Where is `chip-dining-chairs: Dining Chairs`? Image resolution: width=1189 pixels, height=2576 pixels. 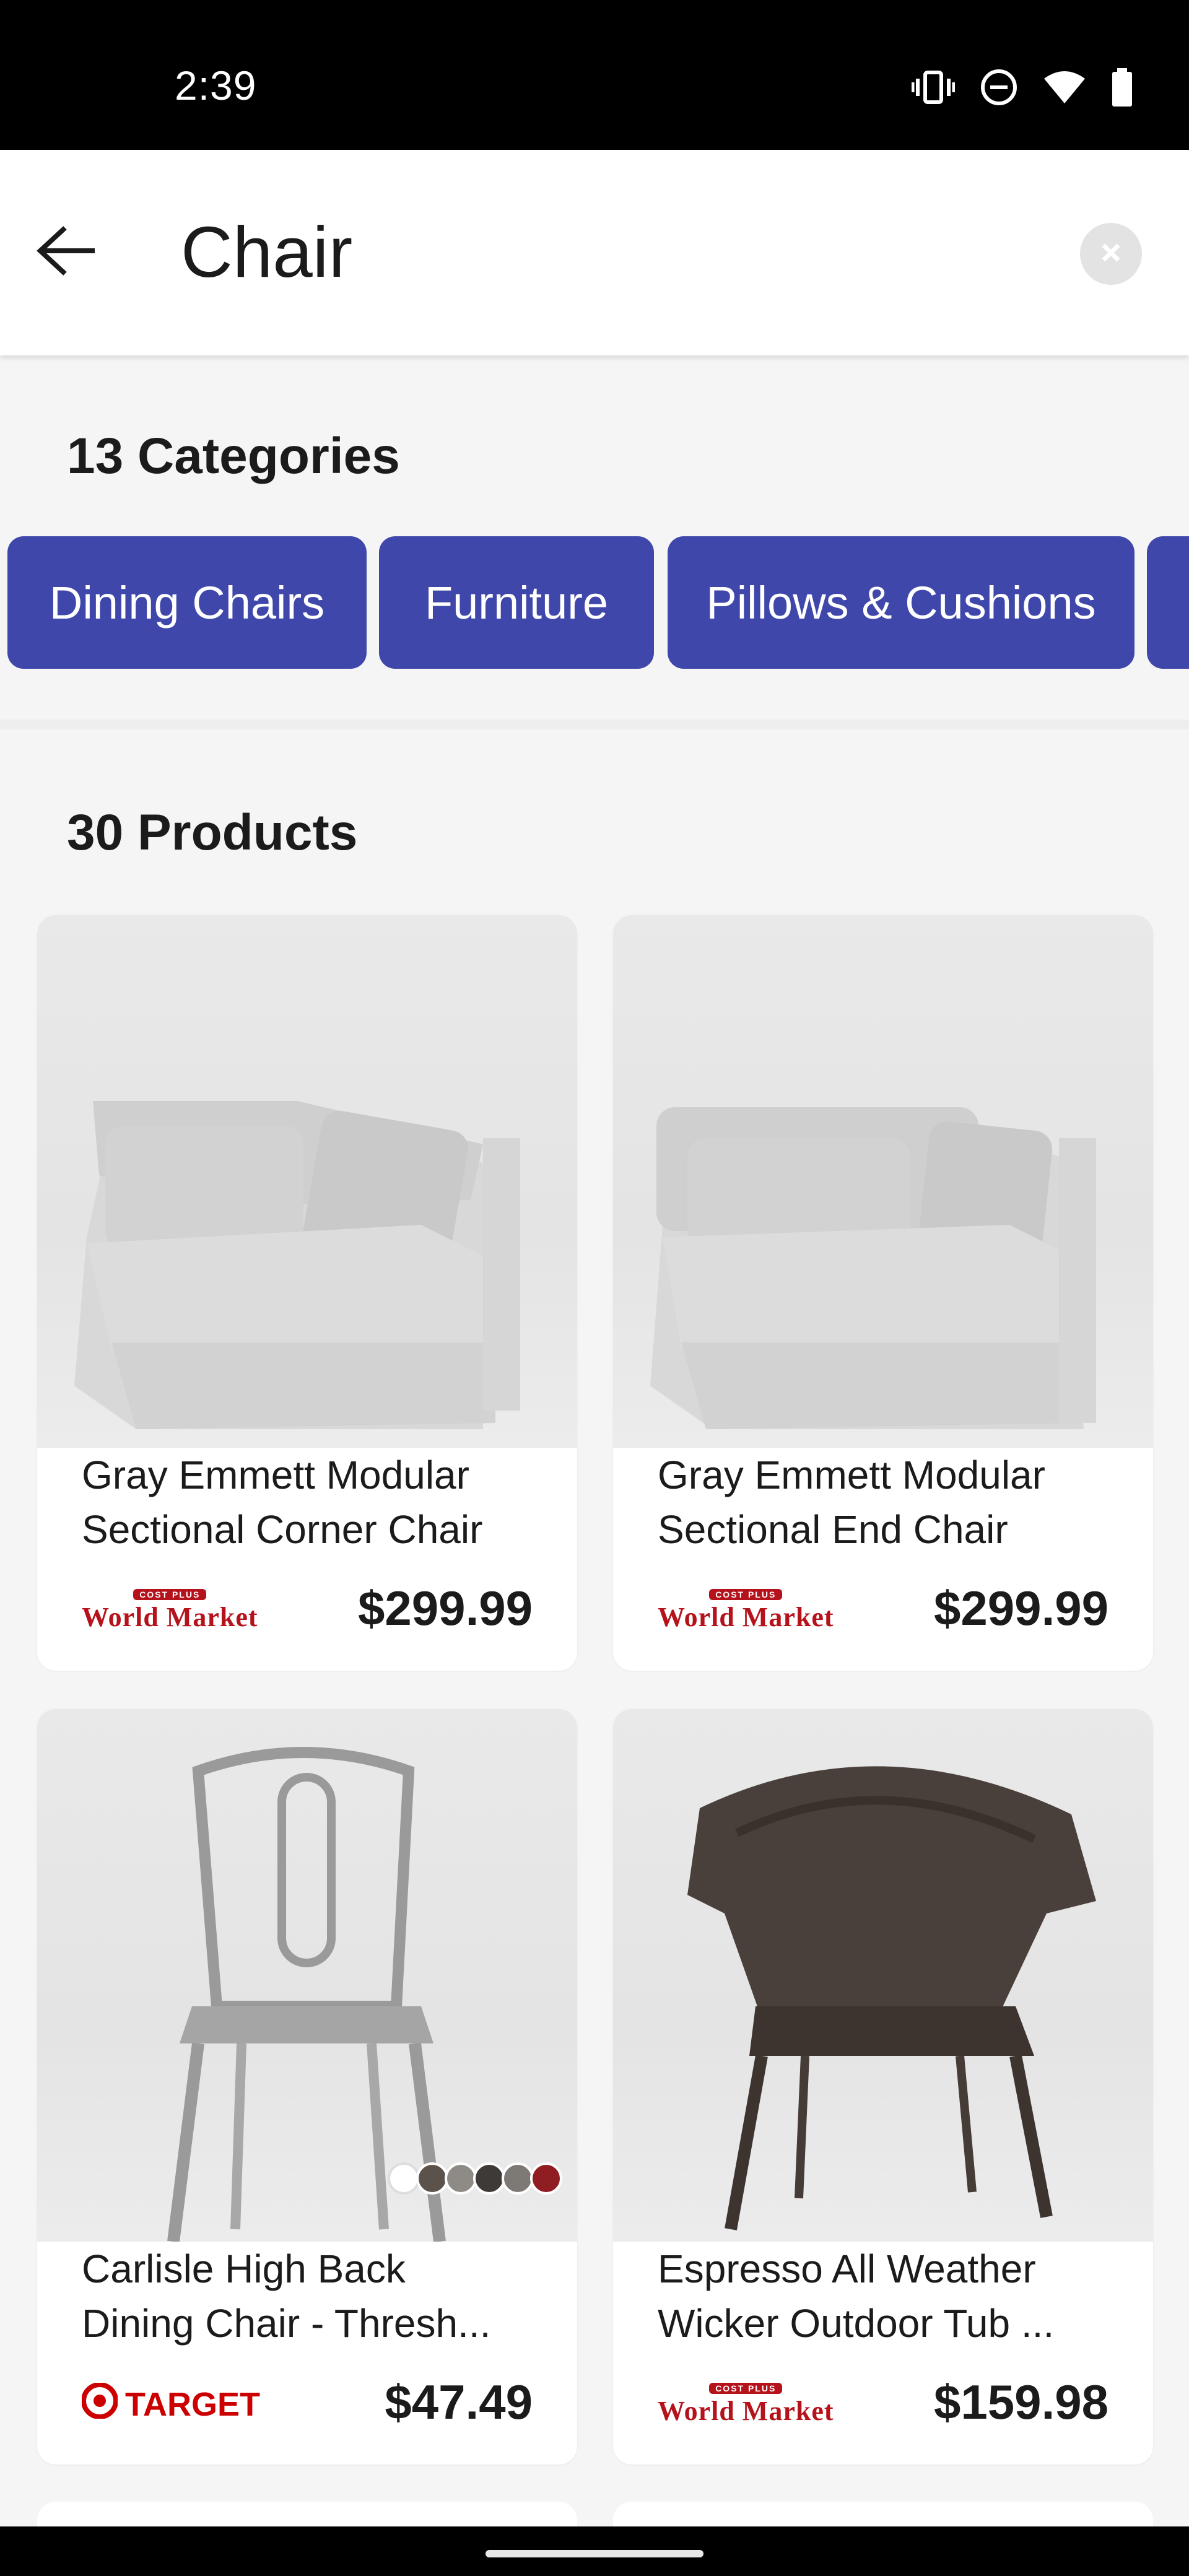
chip-dining-chairs: Dining Chairs is located at coordinates (187, 602).